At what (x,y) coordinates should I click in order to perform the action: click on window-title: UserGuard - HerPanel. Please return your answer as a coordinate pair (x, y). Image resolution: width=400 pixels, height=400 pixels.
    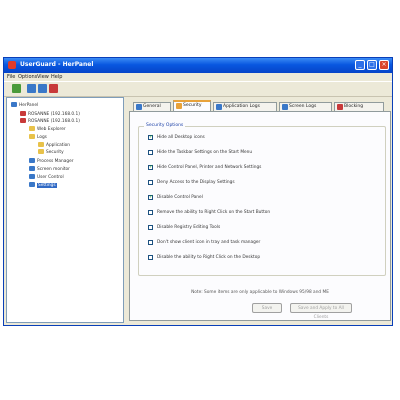
    Looking at the image, I should click on (57, 64).